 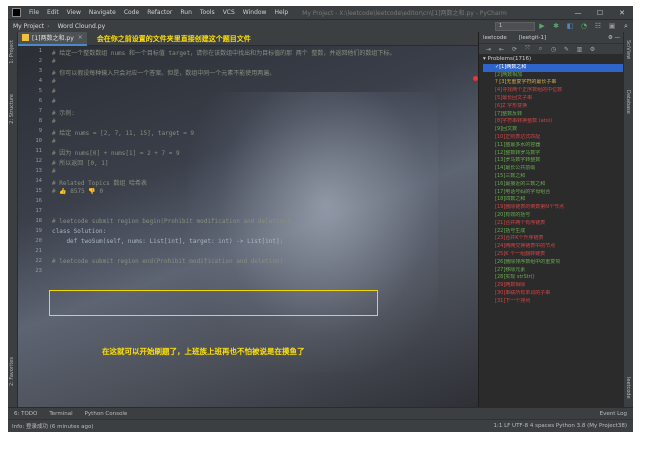 What do you see at coordinates (622, 13) in the screenshot?
I see `close-window-button: ✕` at bounding box center [622, 13].